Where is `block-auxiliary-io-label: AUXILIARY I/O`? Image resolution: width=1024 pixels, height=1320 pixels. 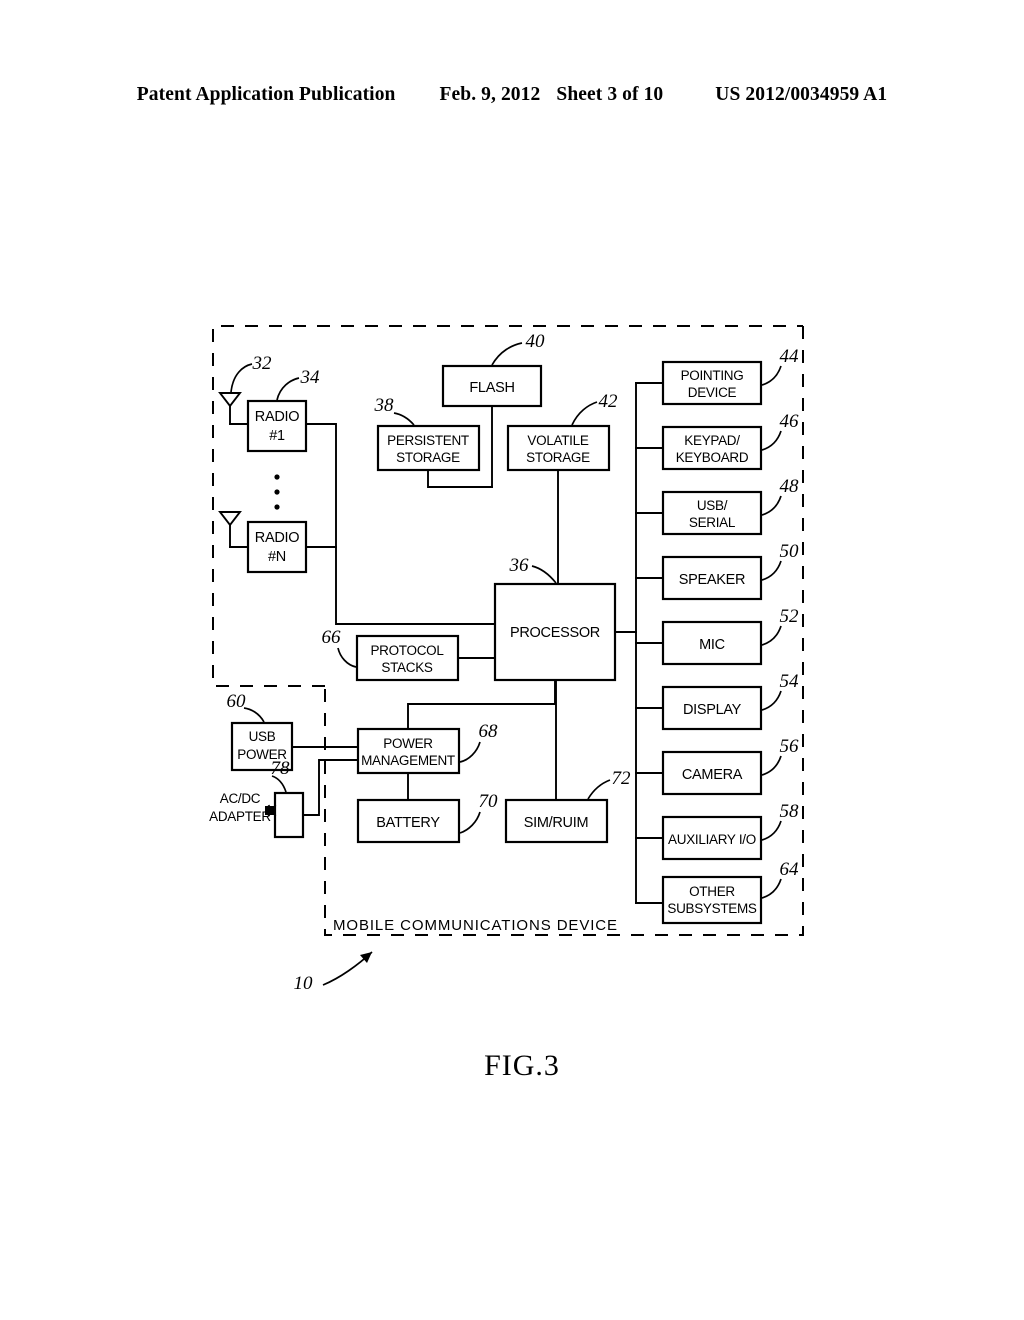 block-auxiliary-io-label: AUXILIARY I/O is located at coordinates (712, 839).